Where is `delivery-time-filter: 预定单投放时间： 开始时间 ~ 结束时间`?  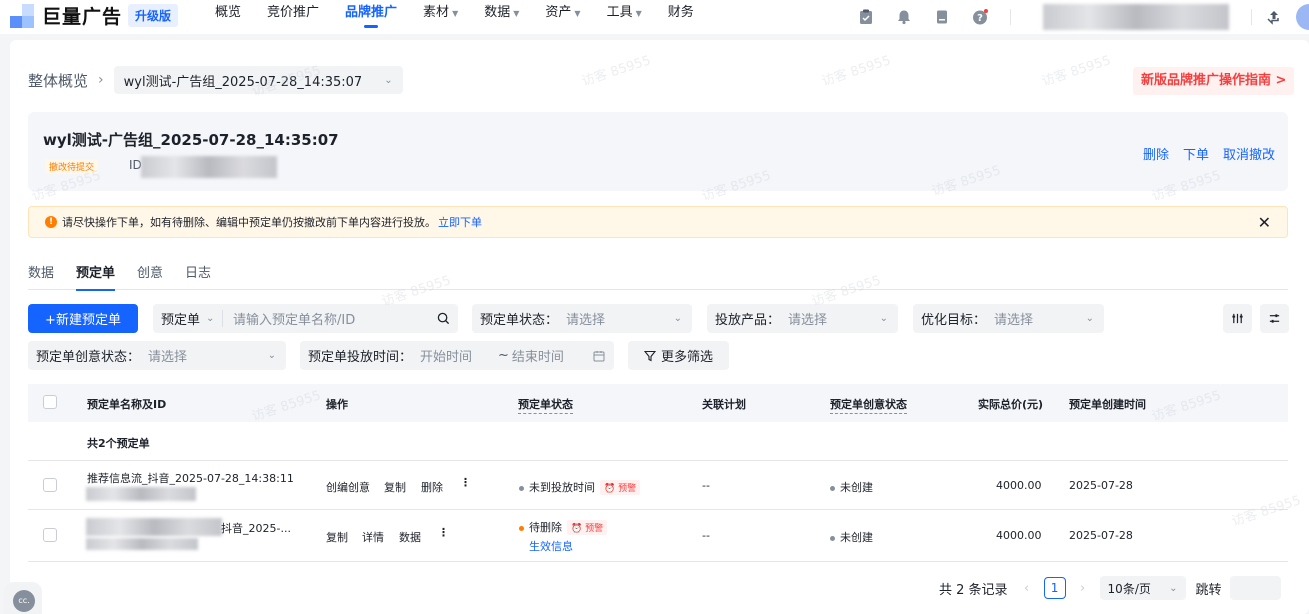
delivery-time-filter: 预定单投放时间： 开始时间 ~ 结束时间 is located at coordinates (457, 355).